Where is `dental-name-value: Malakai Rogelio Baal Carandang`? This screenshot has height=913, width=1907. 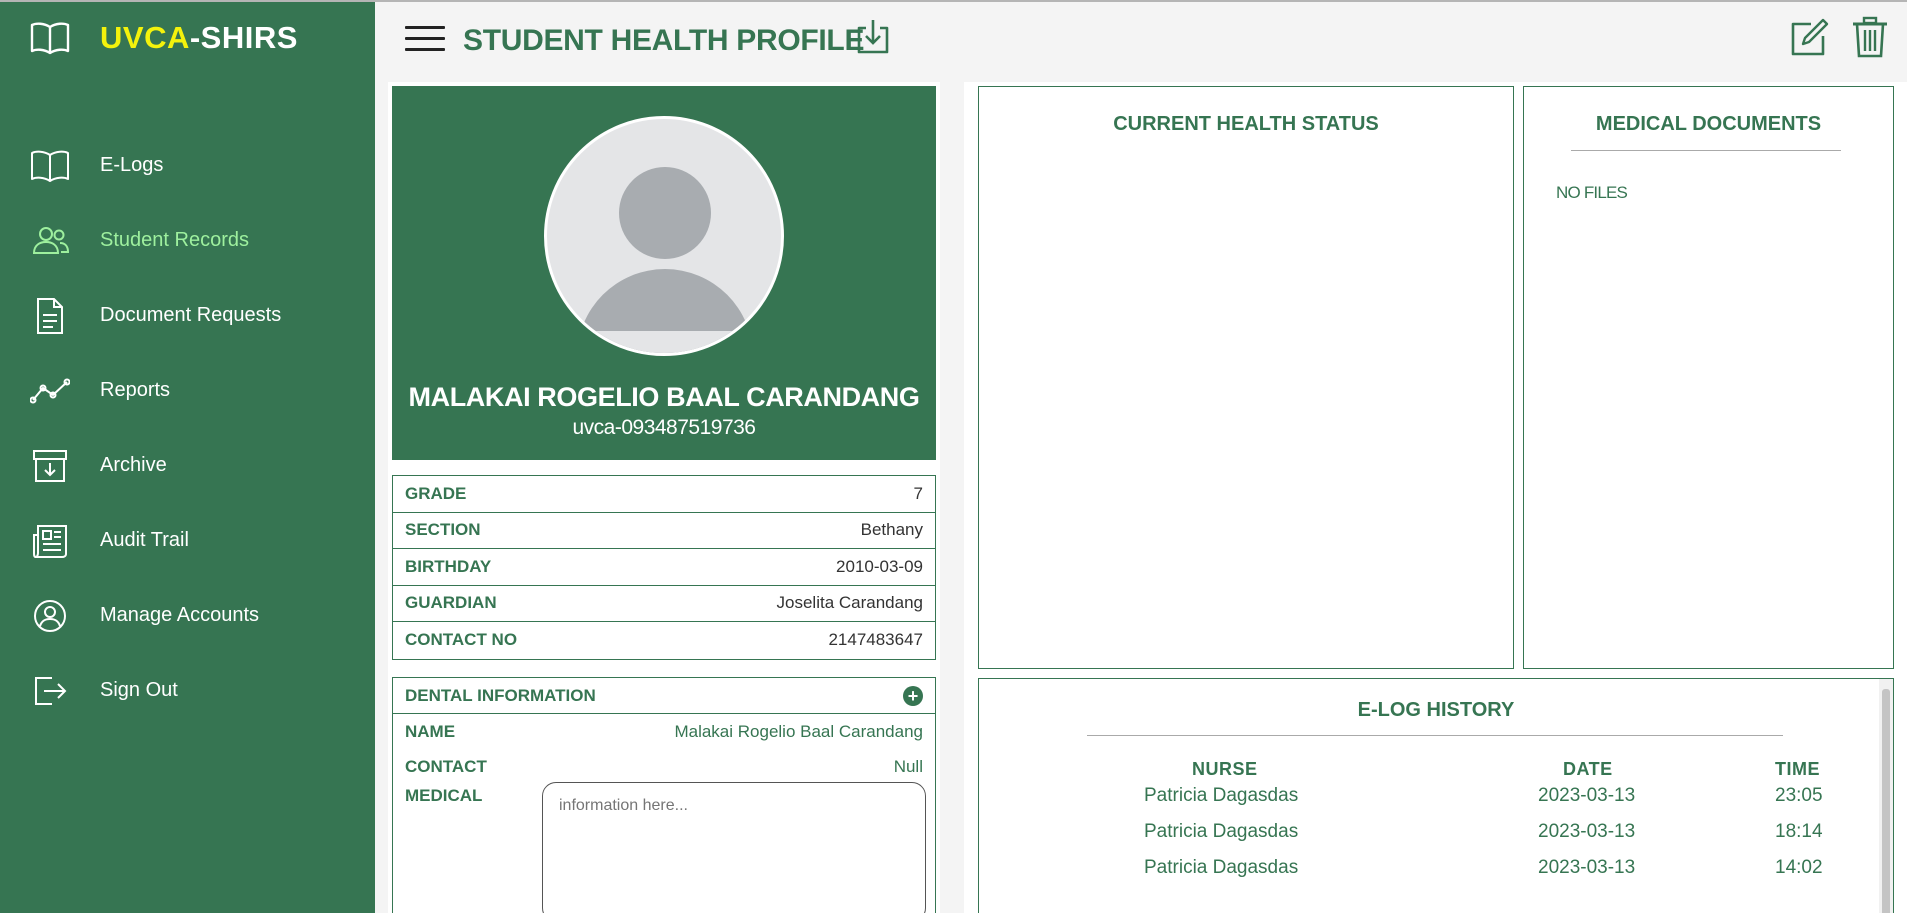 dental-name-value: Malakai Rogelio Baal Carandang is located at coordinates (798, 731).